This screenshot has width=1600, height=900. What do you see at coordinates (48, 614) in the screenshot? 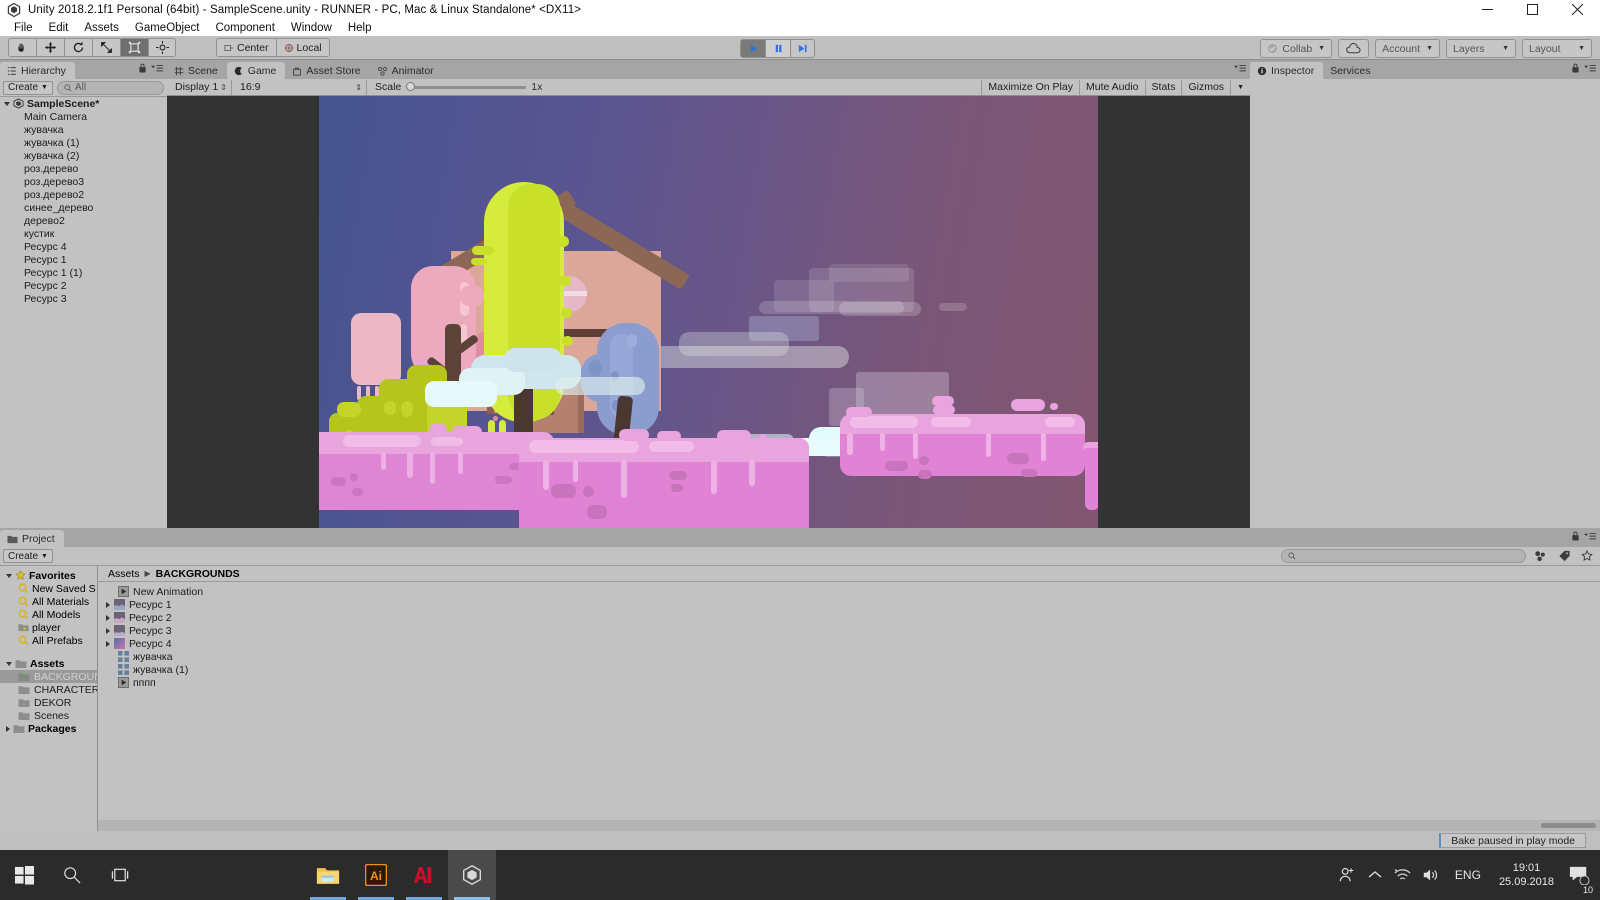
I see `favorite-item-2: All Models` at bounding box center [48, 614].